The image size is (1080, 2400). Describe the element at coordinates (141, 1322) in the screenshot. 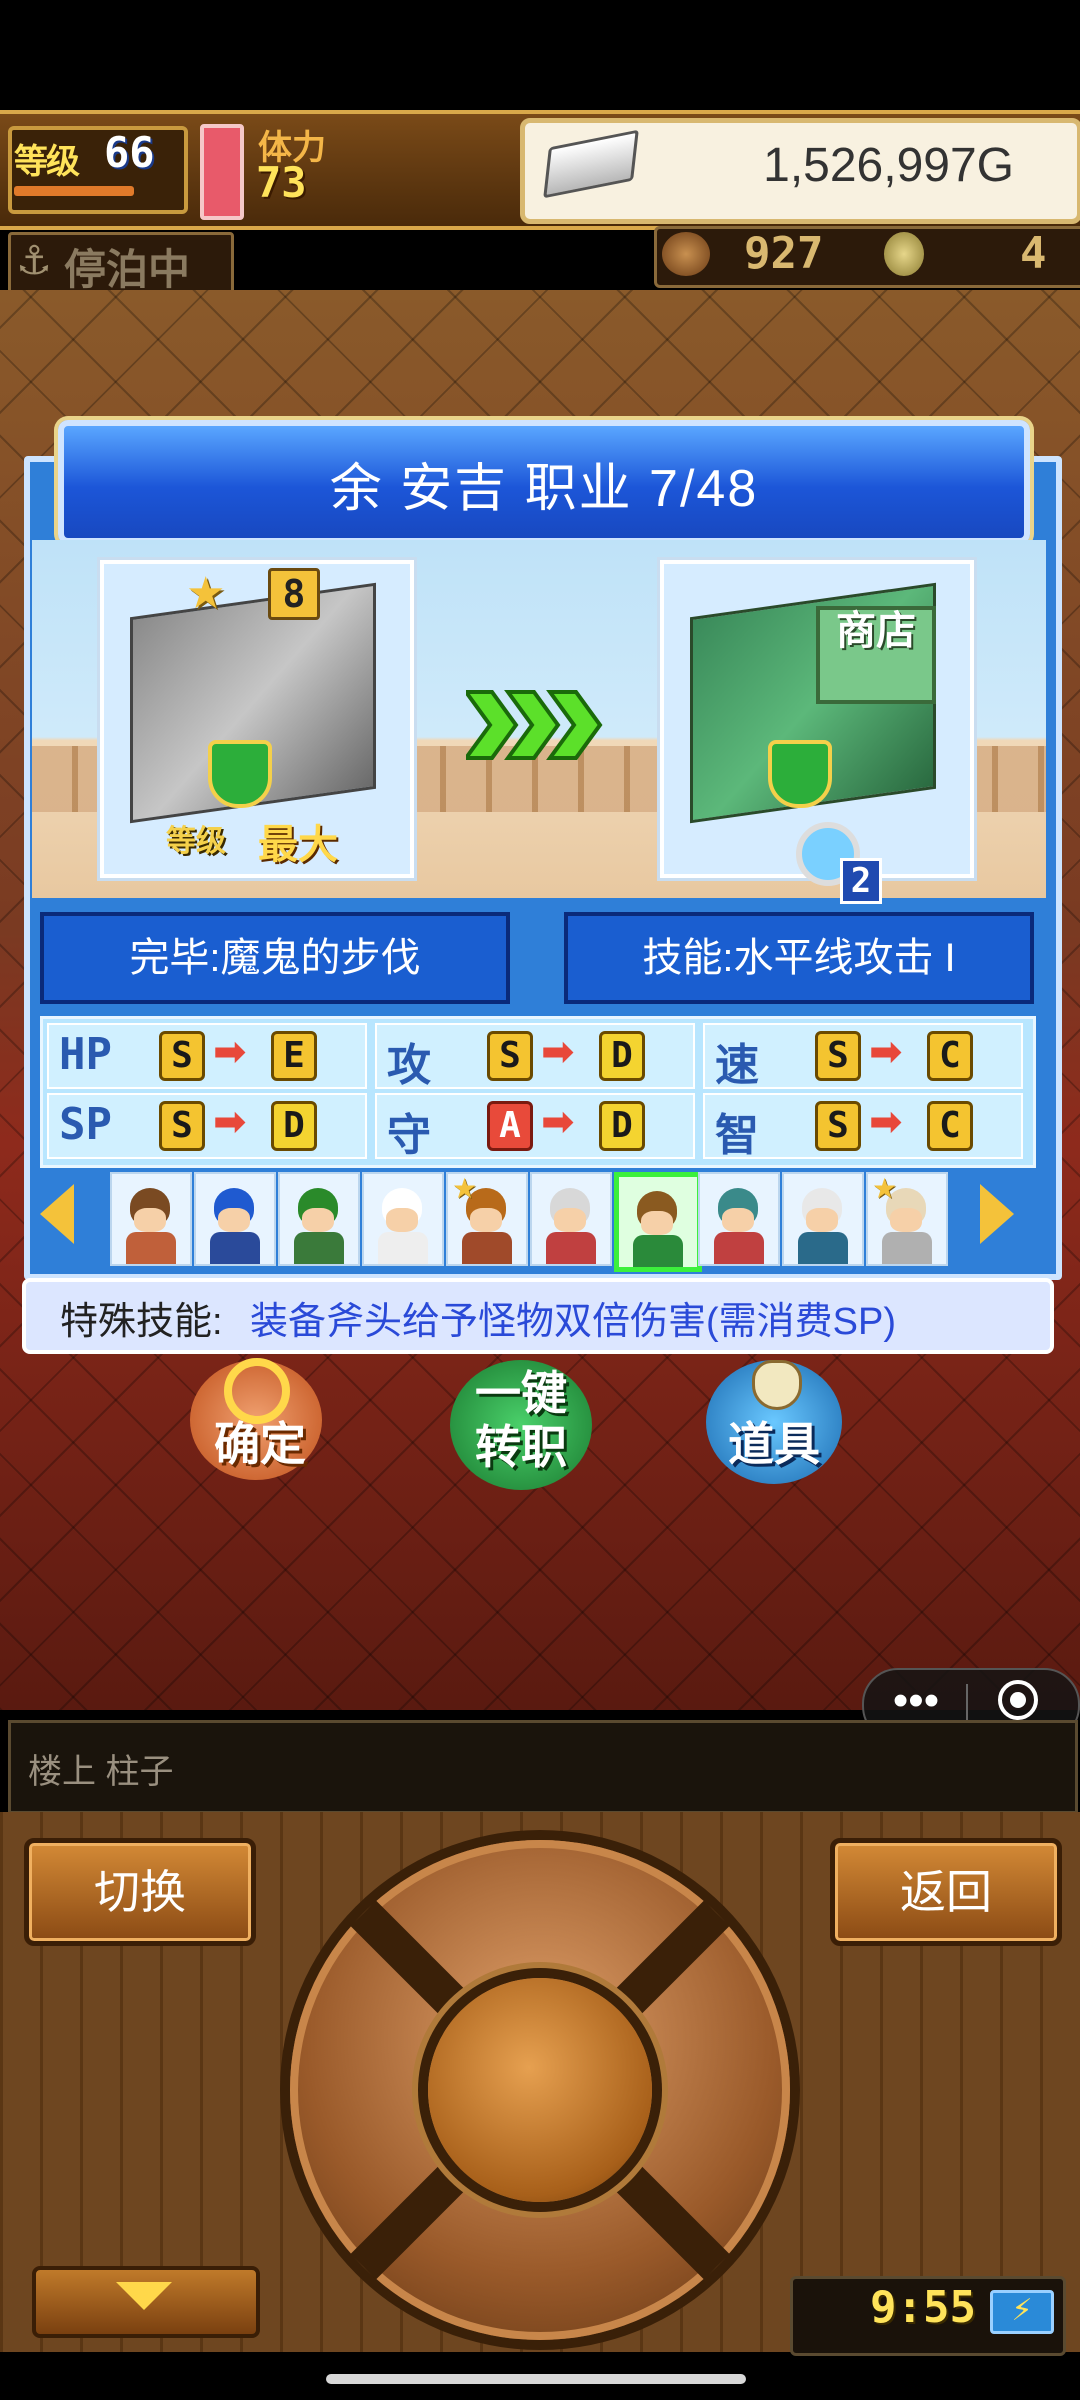

I see `special-skill-label: 特殊技能:` at that location.